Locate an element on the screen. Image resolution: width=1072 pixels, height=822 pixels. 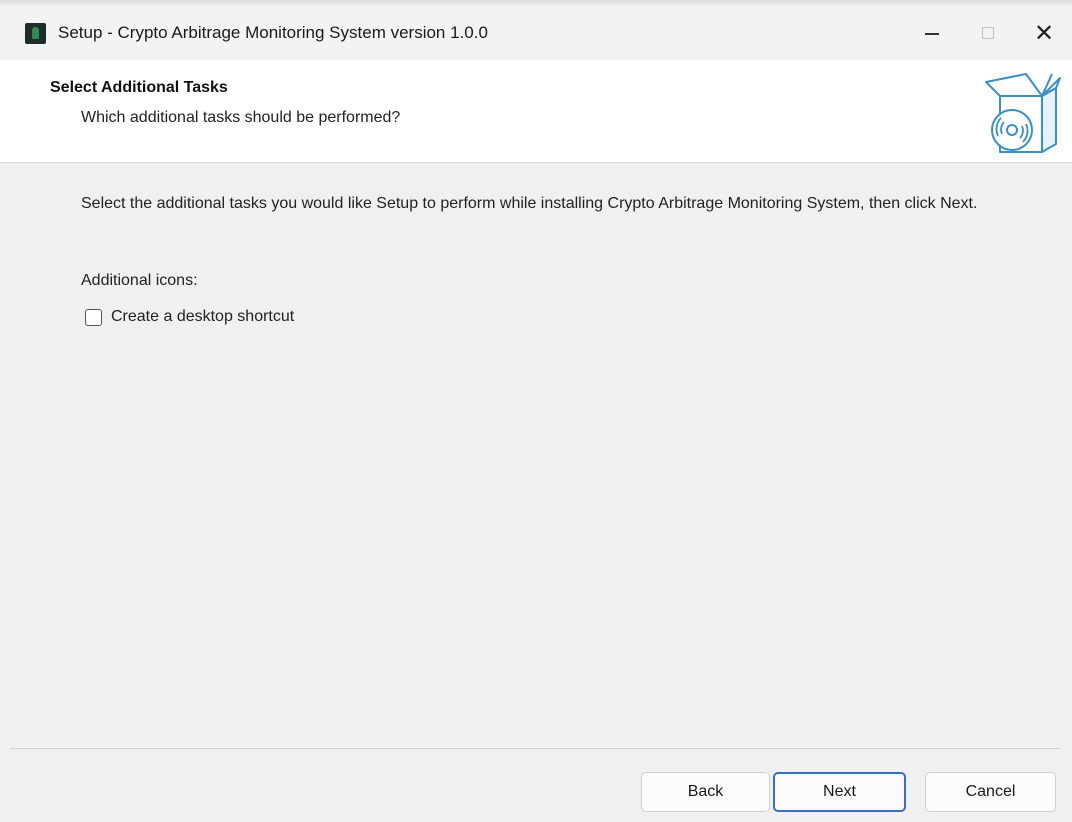
maximize-button is located at coordinates (988, 33).